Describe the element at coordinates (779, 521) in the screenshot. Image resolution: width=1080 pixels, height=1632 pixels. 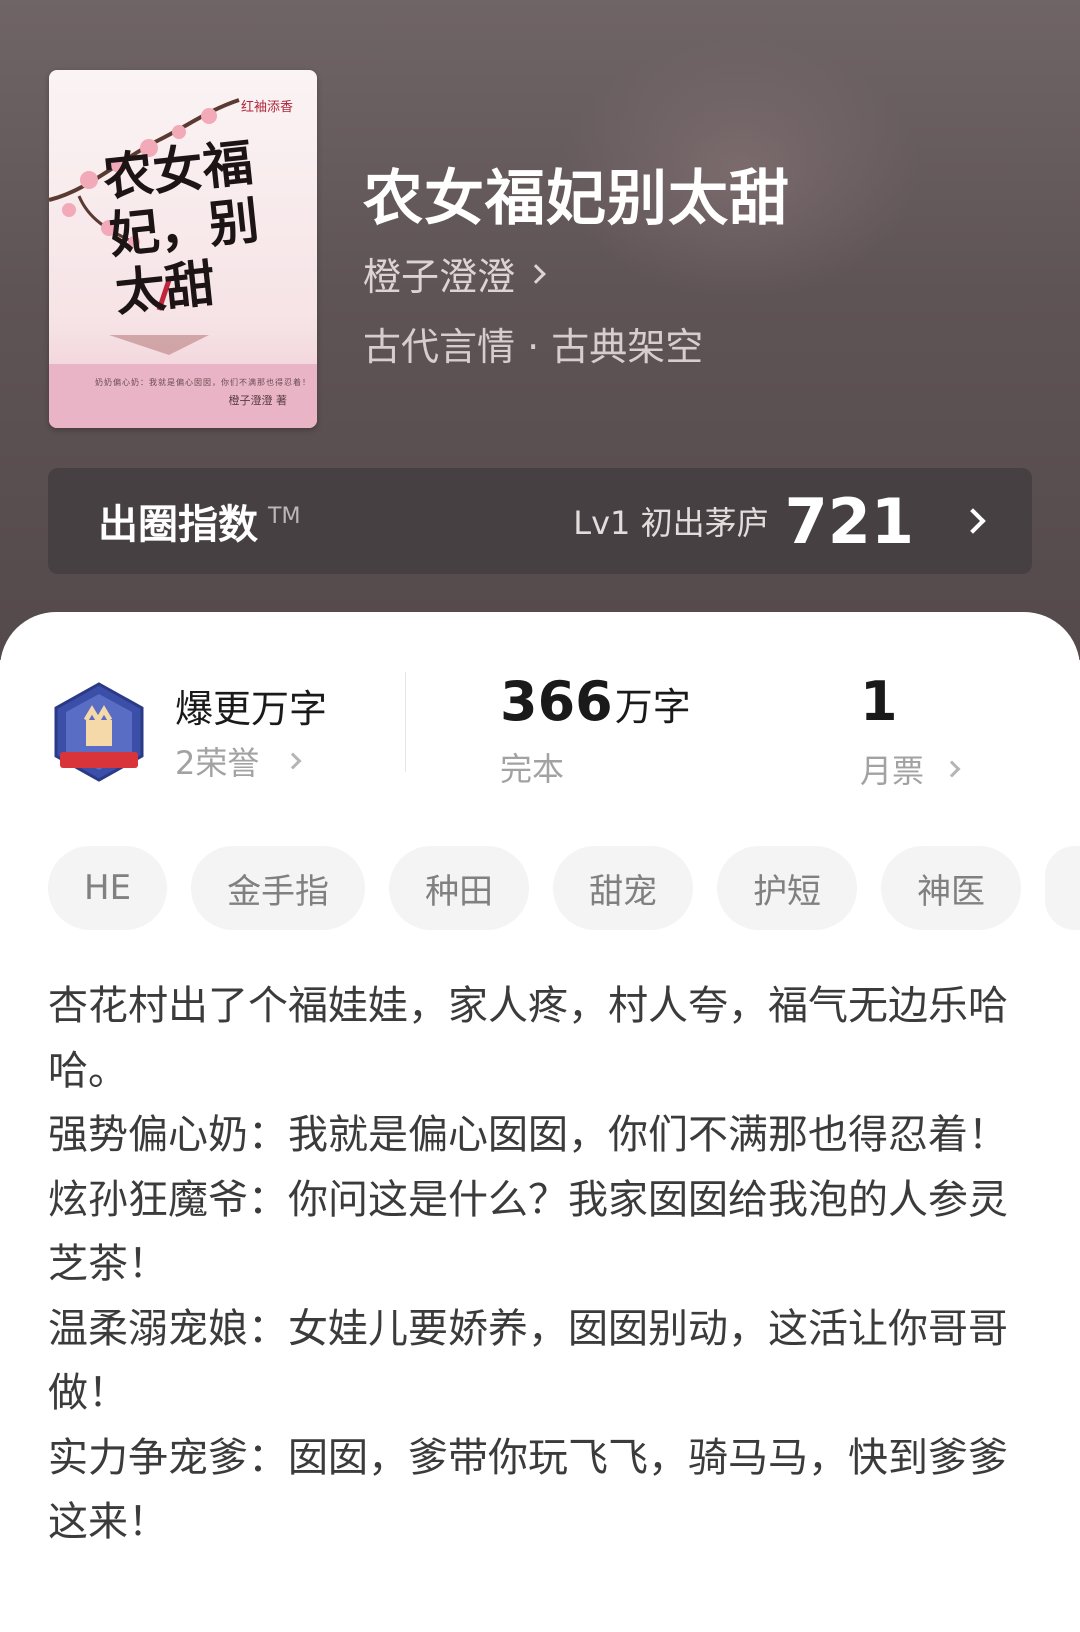
I see `index-right: Lv1 初出茅庐 721` at that location.